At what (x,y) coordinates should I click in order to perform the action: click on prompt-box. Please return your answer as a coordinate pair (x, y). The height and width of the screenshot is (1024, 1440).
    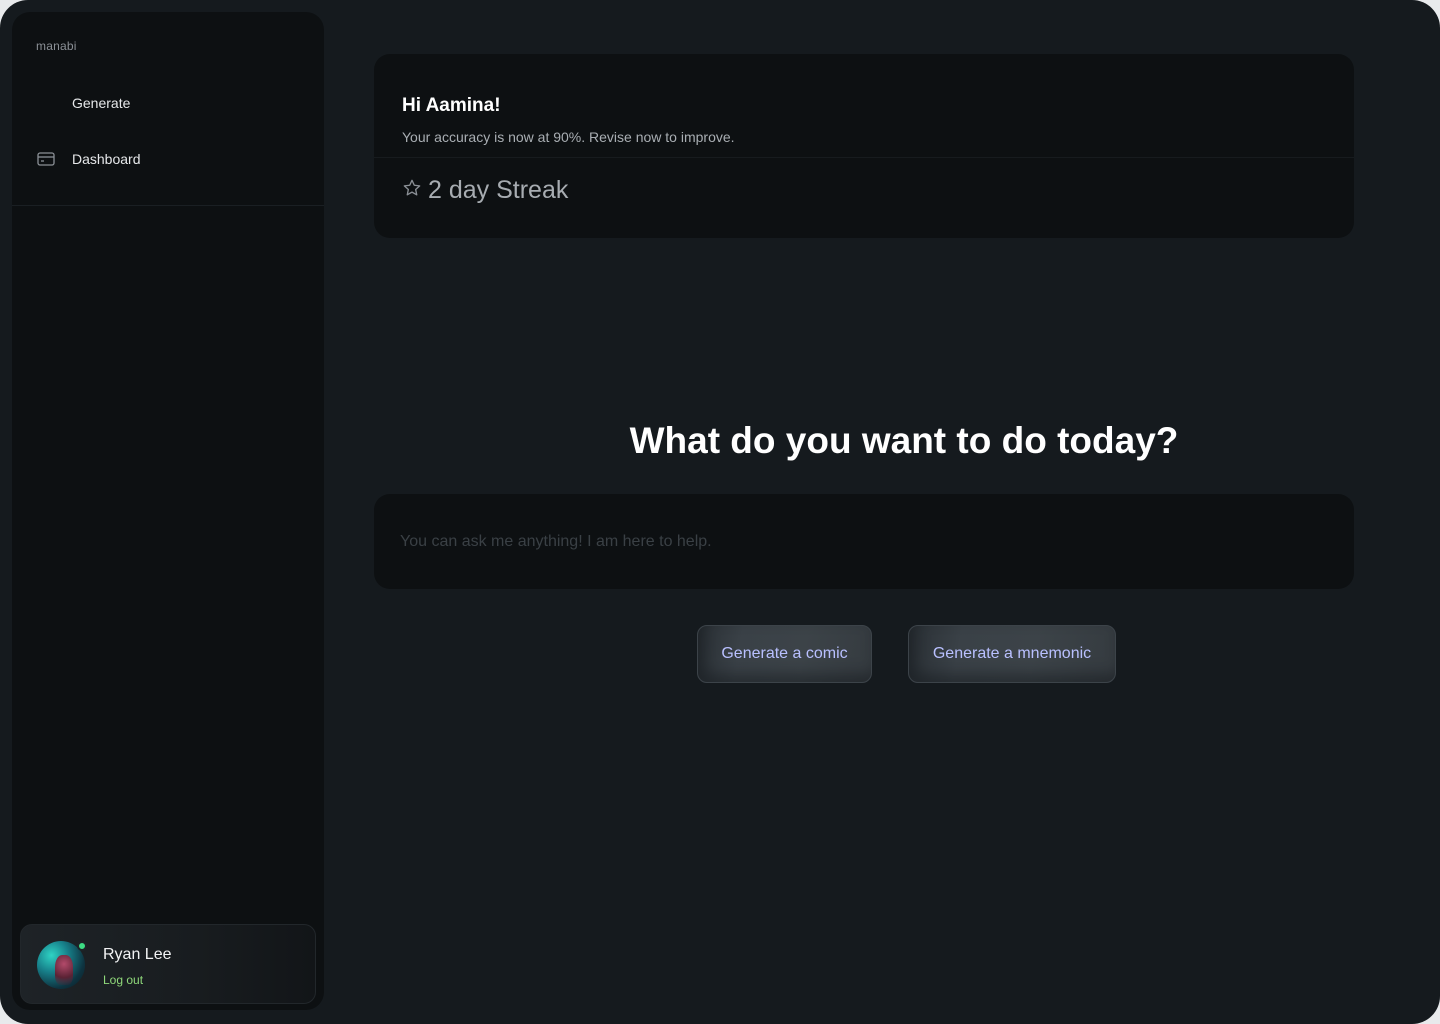
    Looking at the image, I should click on (864, 541).